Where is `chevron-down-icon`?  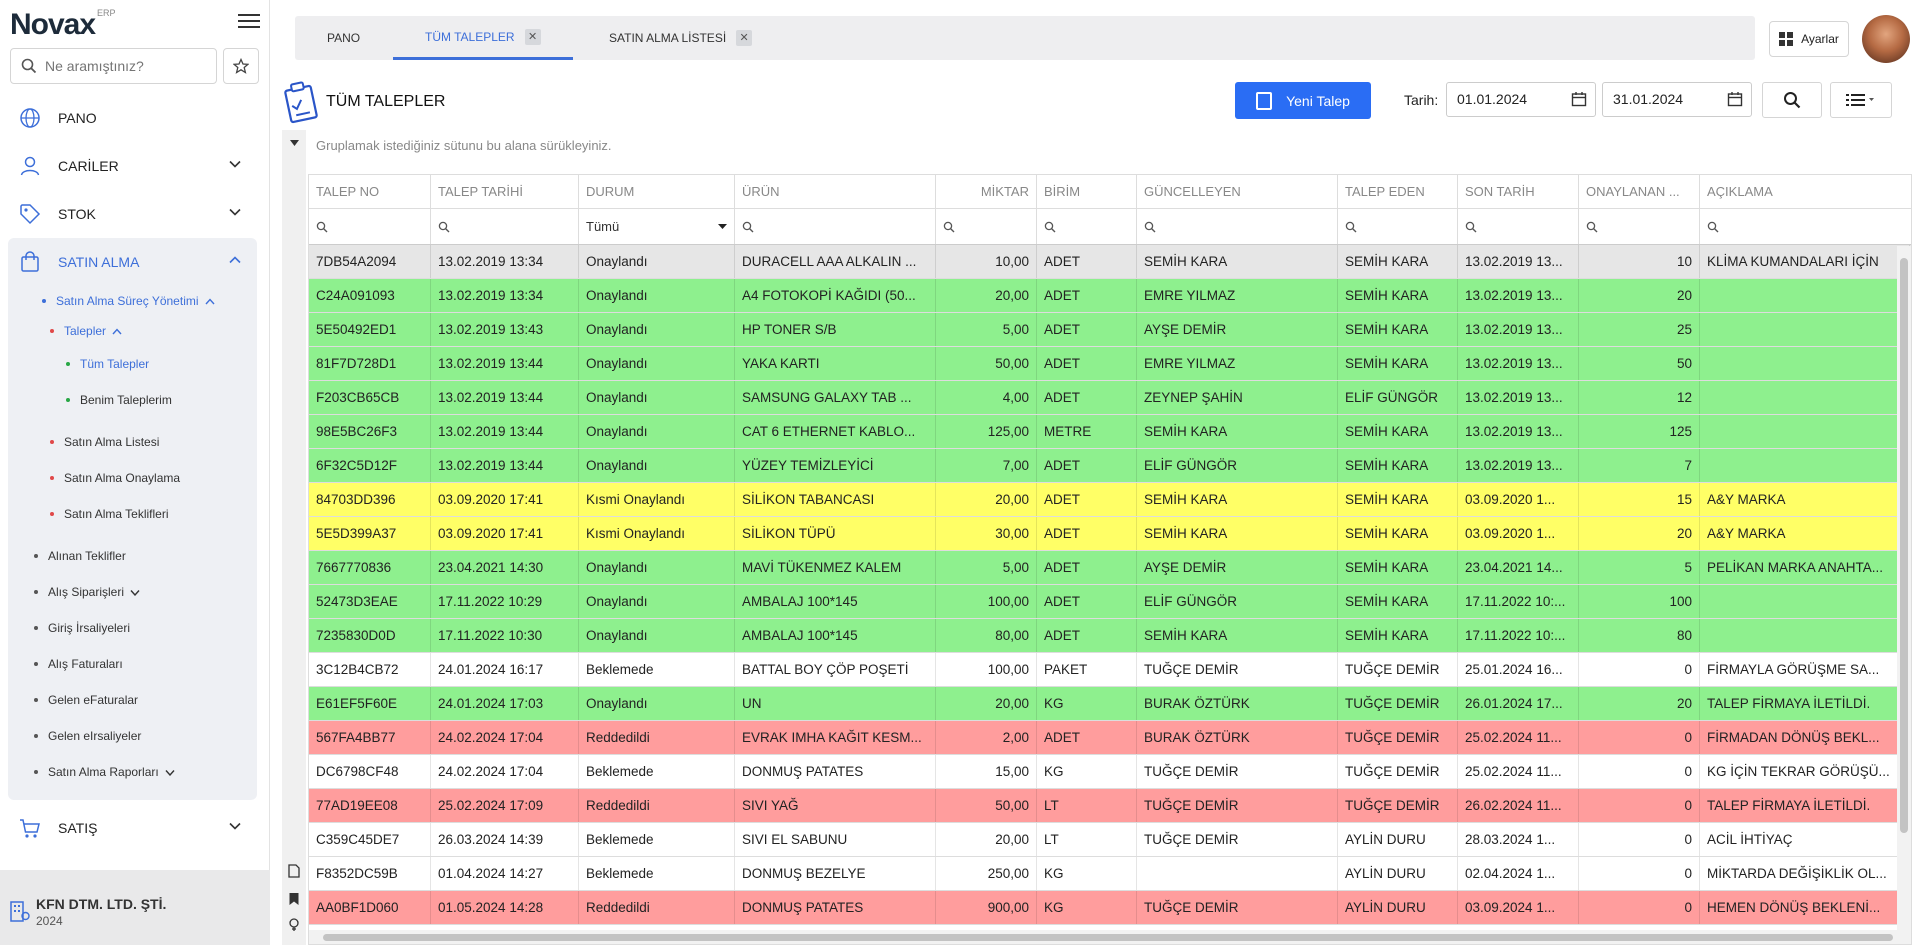
chevron-down-icon is located at coordinates (294, 143).